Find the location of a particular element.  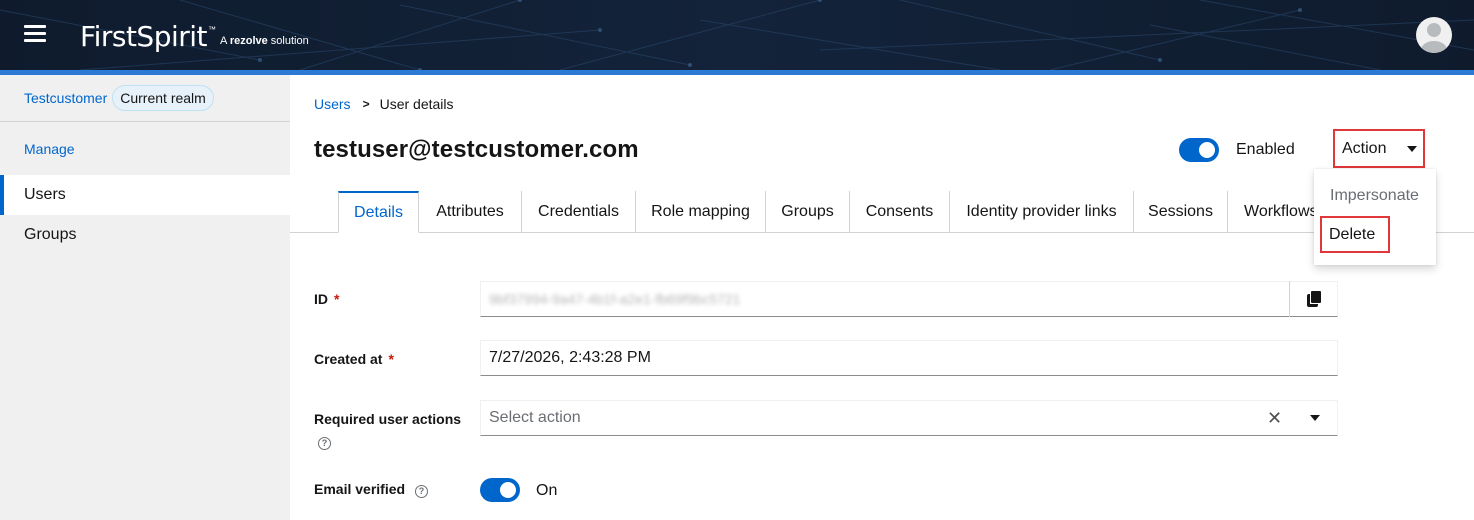

tab-identity-provider-links: Identity provider links is located at coordinates (1042, 211).